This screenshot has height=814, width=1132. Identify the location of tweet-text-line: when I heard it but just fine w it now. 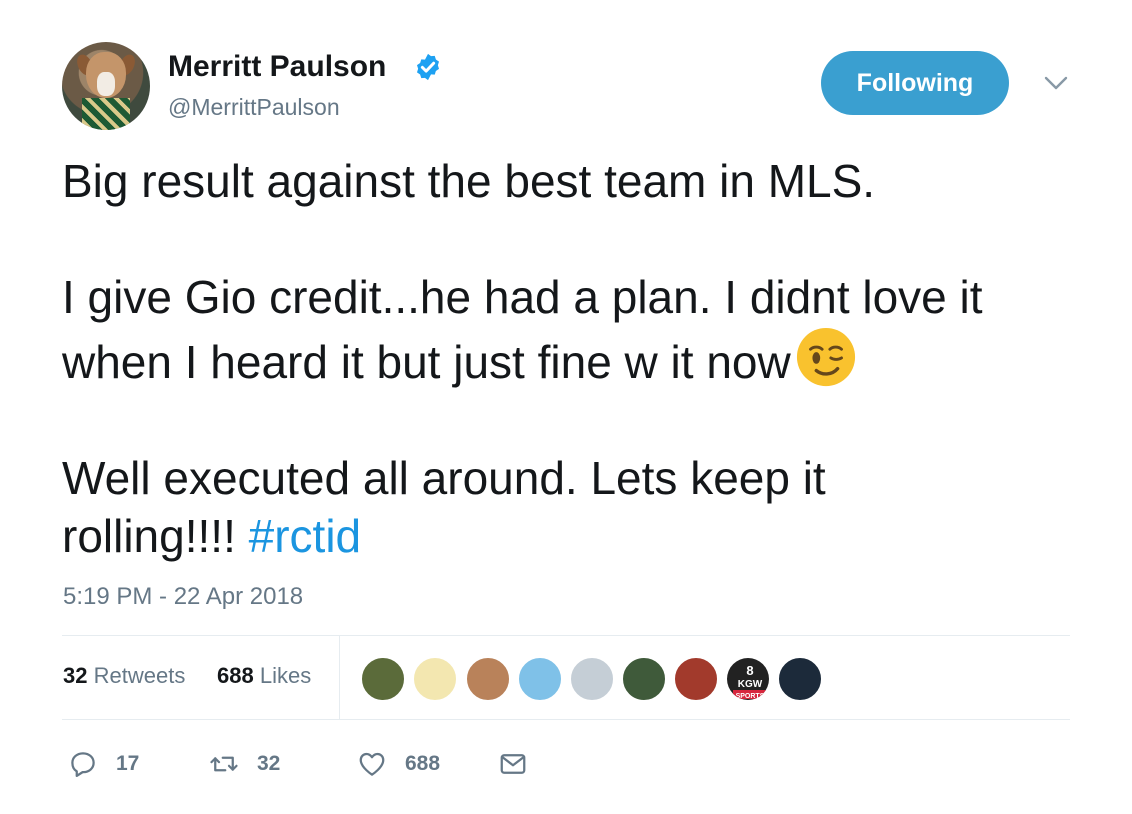
(577, 358).